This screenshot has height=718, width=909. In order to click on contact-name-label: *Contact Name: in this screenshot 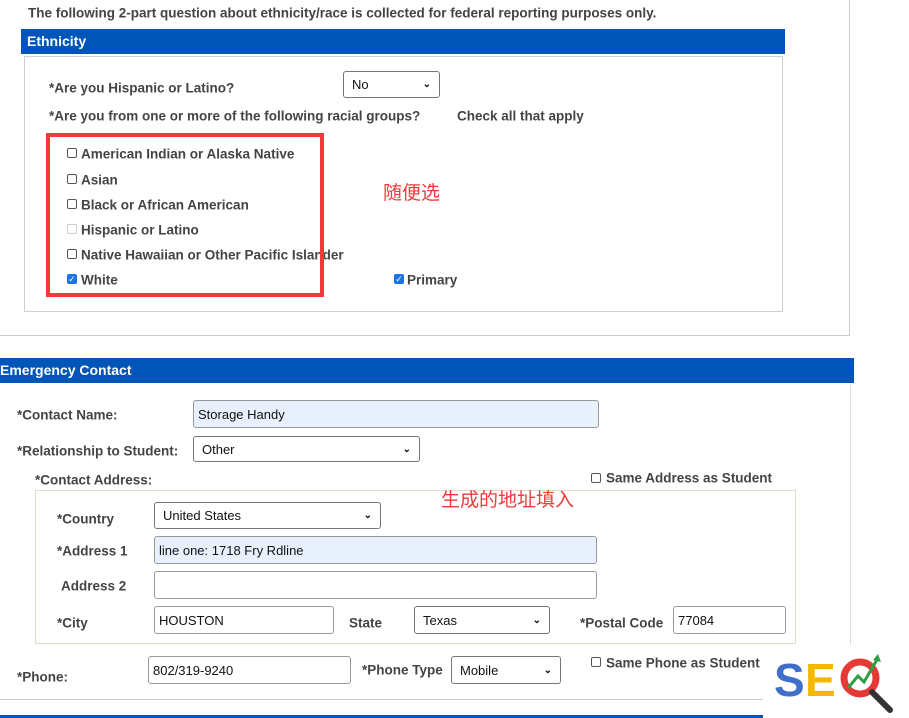, I will do `click(67, 415)`.